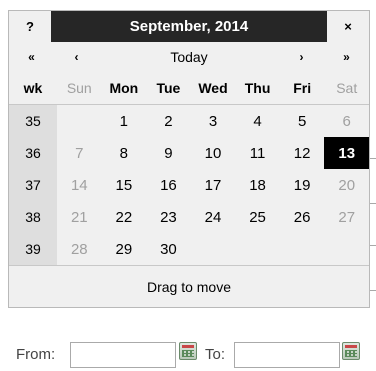 This screenshot has width=376, height=371. I want to click on close-button: ×, so click(348, 26).